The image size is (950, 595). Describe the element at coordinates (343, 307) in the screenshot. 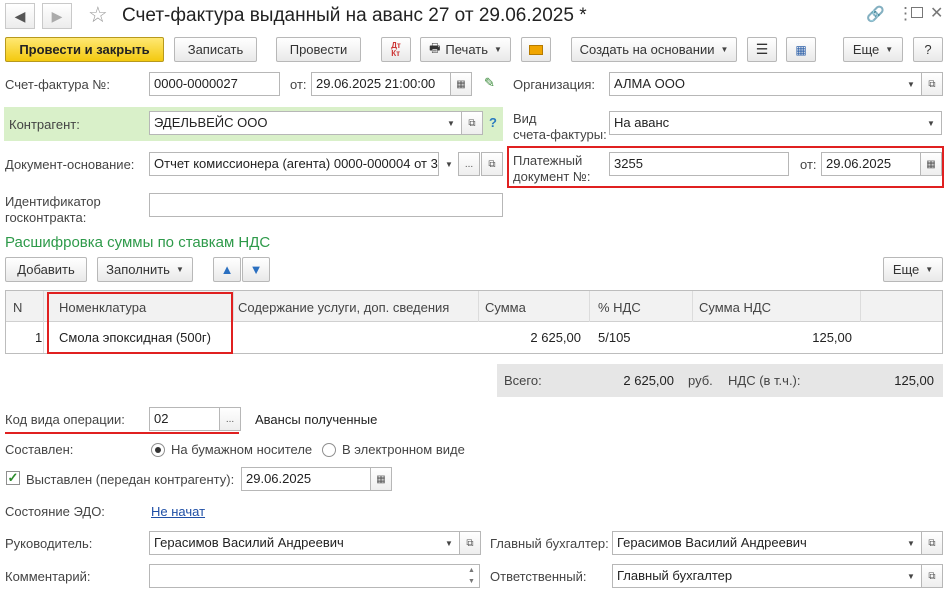

I see `col-content: Содержание услуги, доп. сведения` at that location.